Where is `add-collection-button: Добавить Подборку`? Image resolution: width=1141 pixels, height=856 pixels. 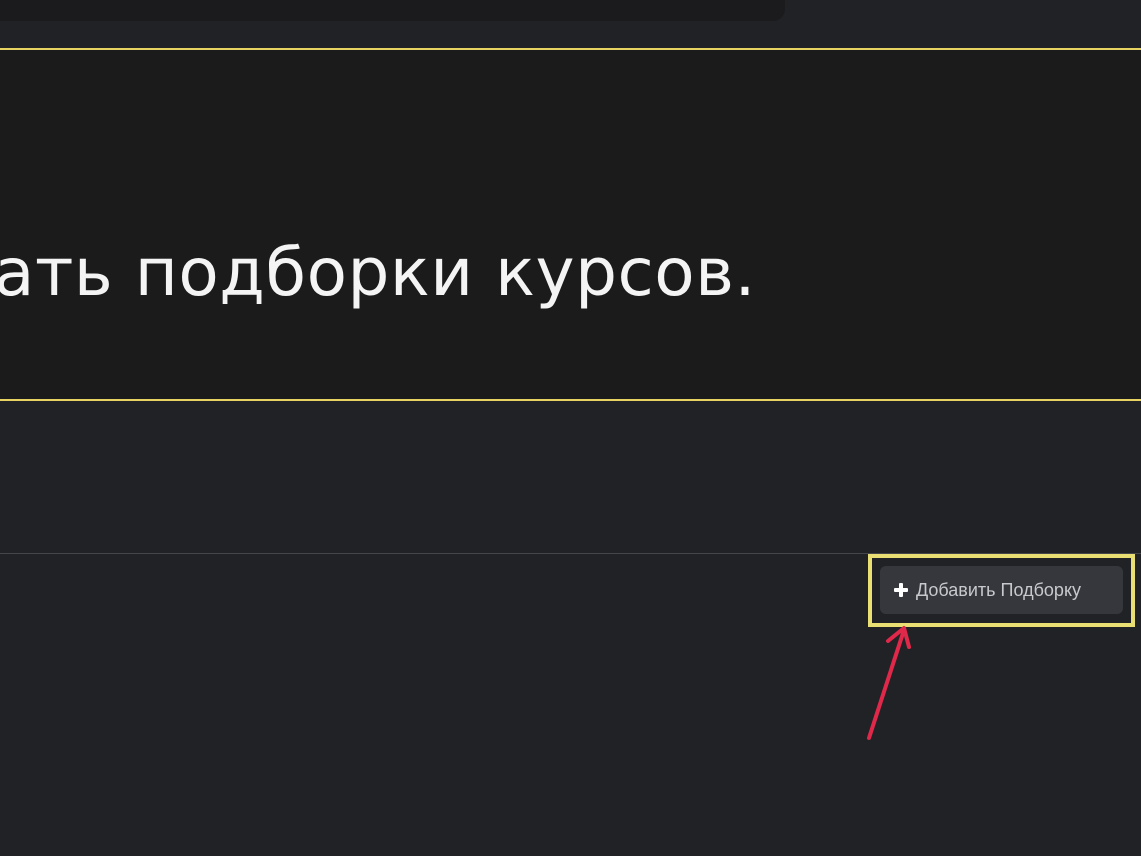
add-collection-button: Добавить Подборку is located at coordinates (1001, 590).